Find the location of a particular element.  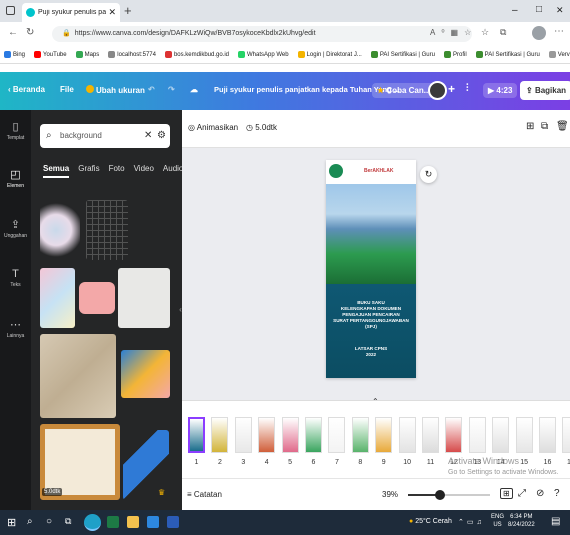

browser-tab: Puji syukur penulis panjatkan ke ✕ is located at coordinates (71, 12).